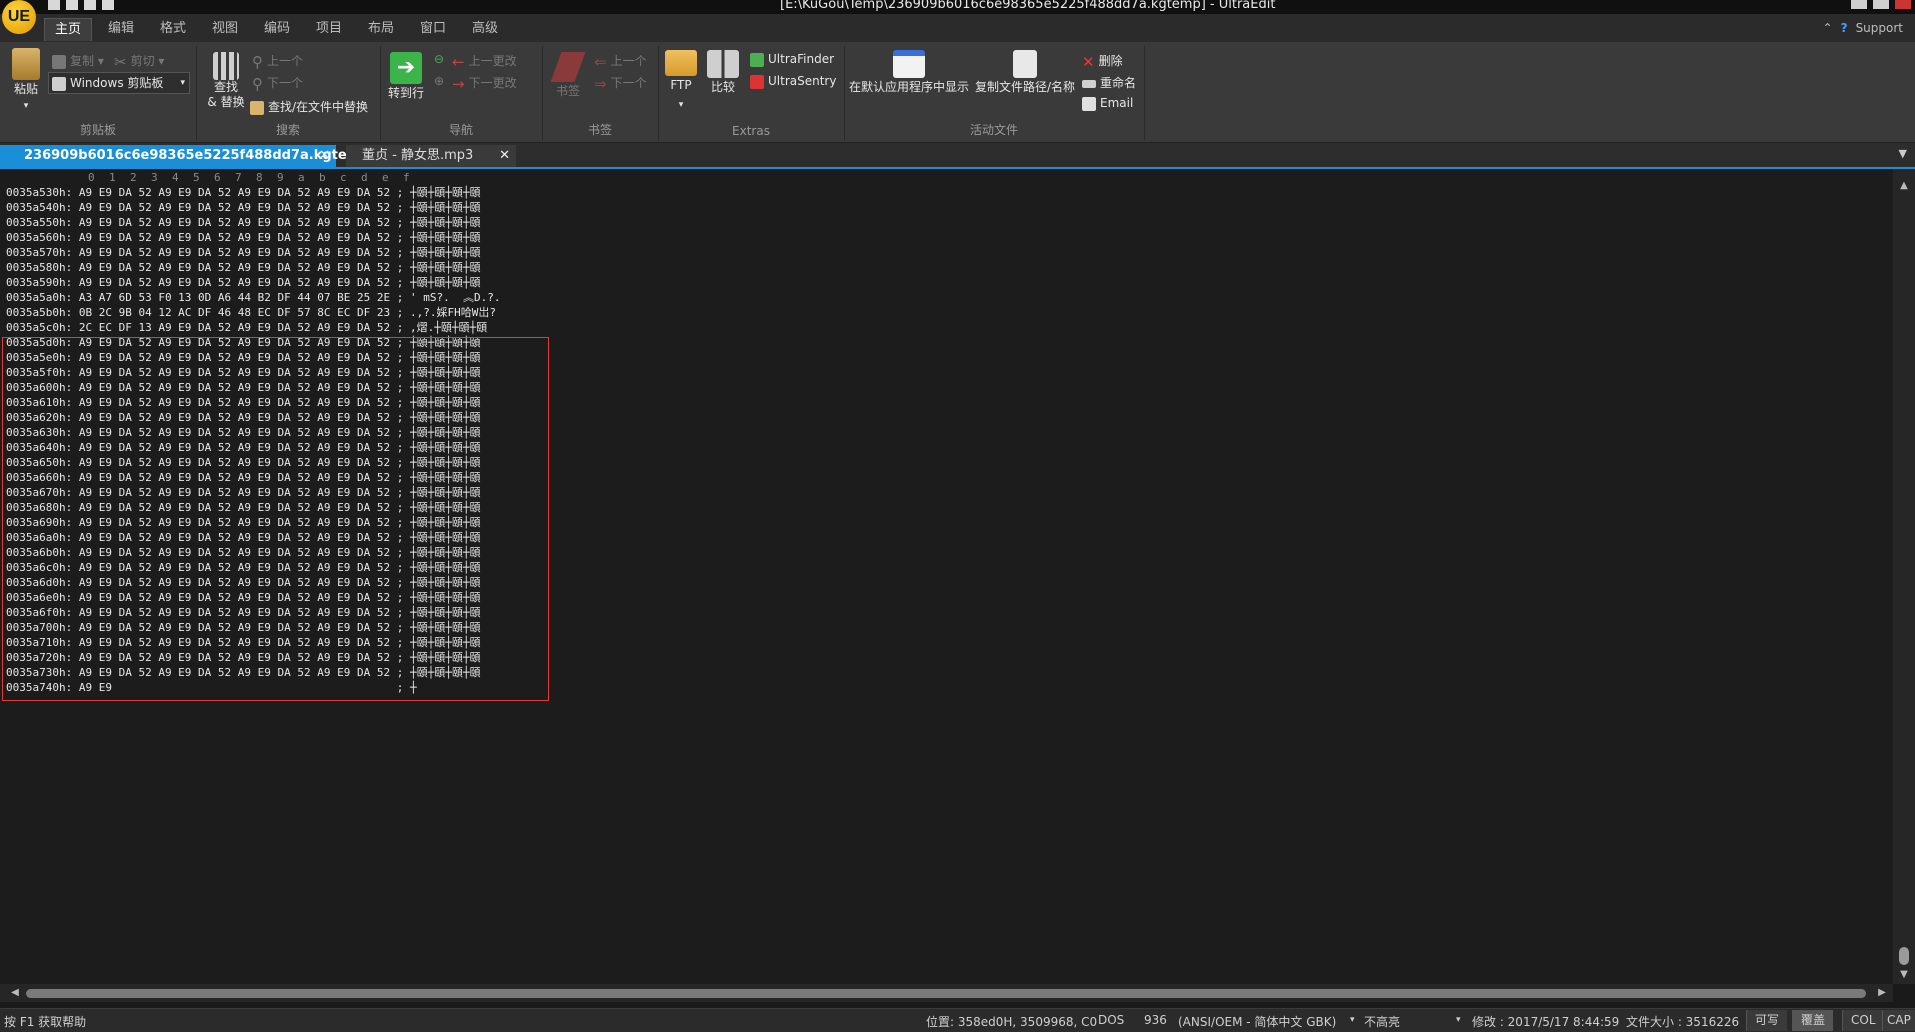 This screenshot has height=1032, width=1915. Describe the element at coordinates (1882, 993) in the screenshot. I see `scroll-right-icon: ▶` at that location.